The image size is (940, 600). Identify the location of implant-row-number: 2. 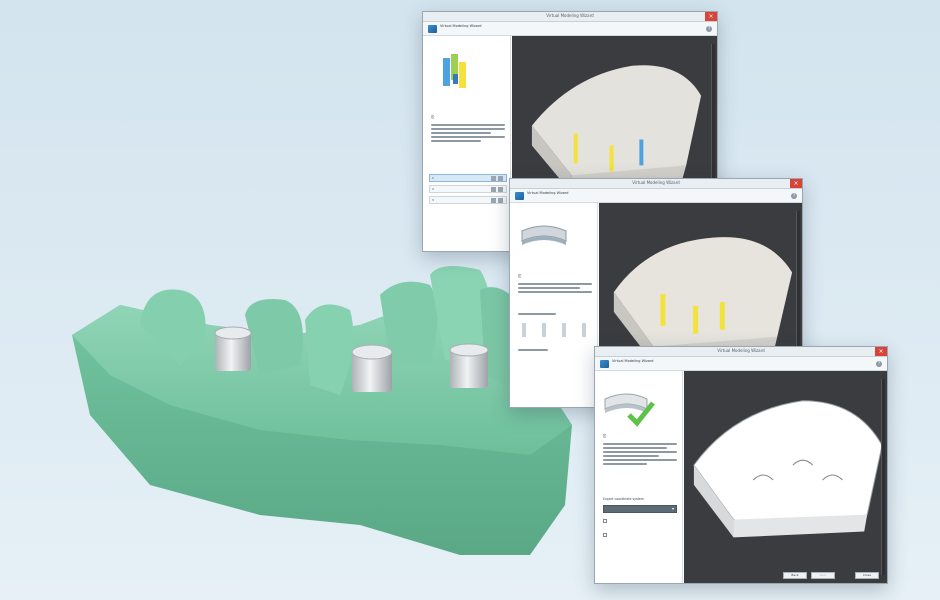
(433, 189).